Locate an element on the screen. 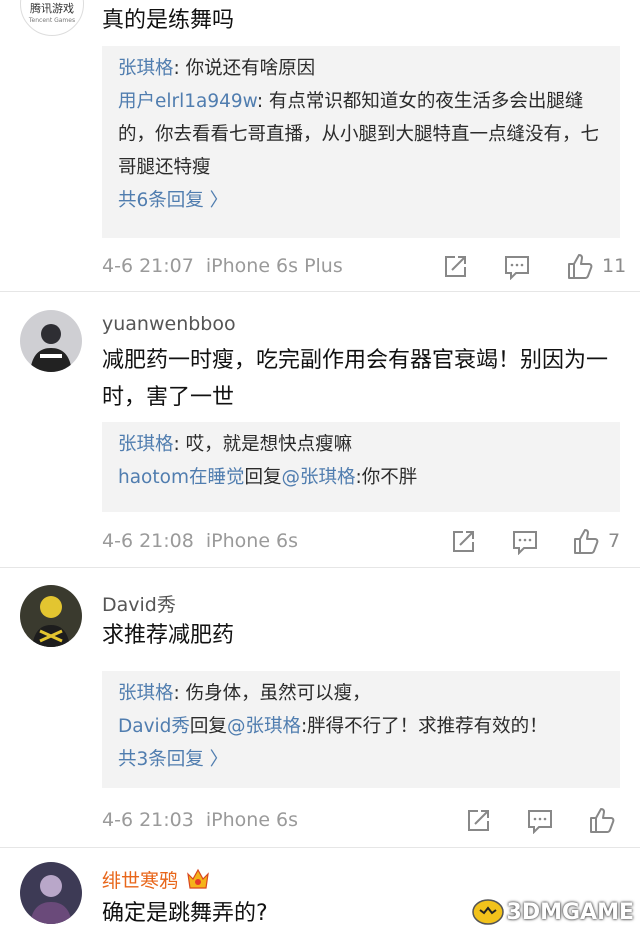 The width and height of the screenshot is (640, 932). like-button is located at coordinates (602, 820).